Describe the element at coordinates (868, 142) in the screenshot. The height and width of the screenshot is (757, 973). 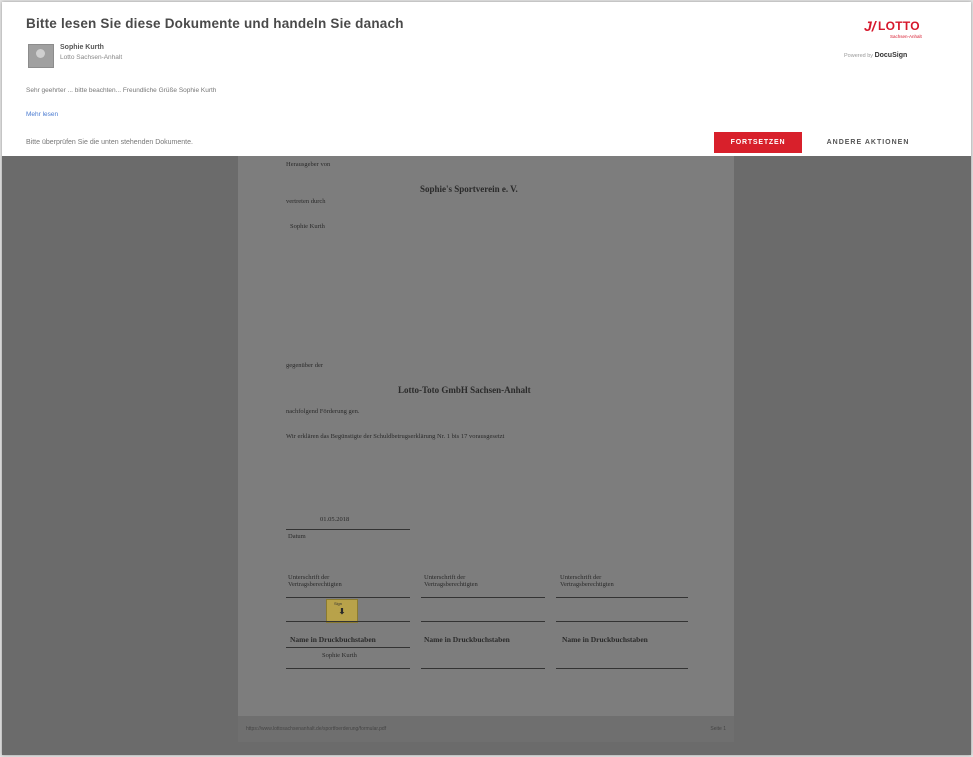
I see `other-actions-button: ANDERE AKTIONEN` at that location.